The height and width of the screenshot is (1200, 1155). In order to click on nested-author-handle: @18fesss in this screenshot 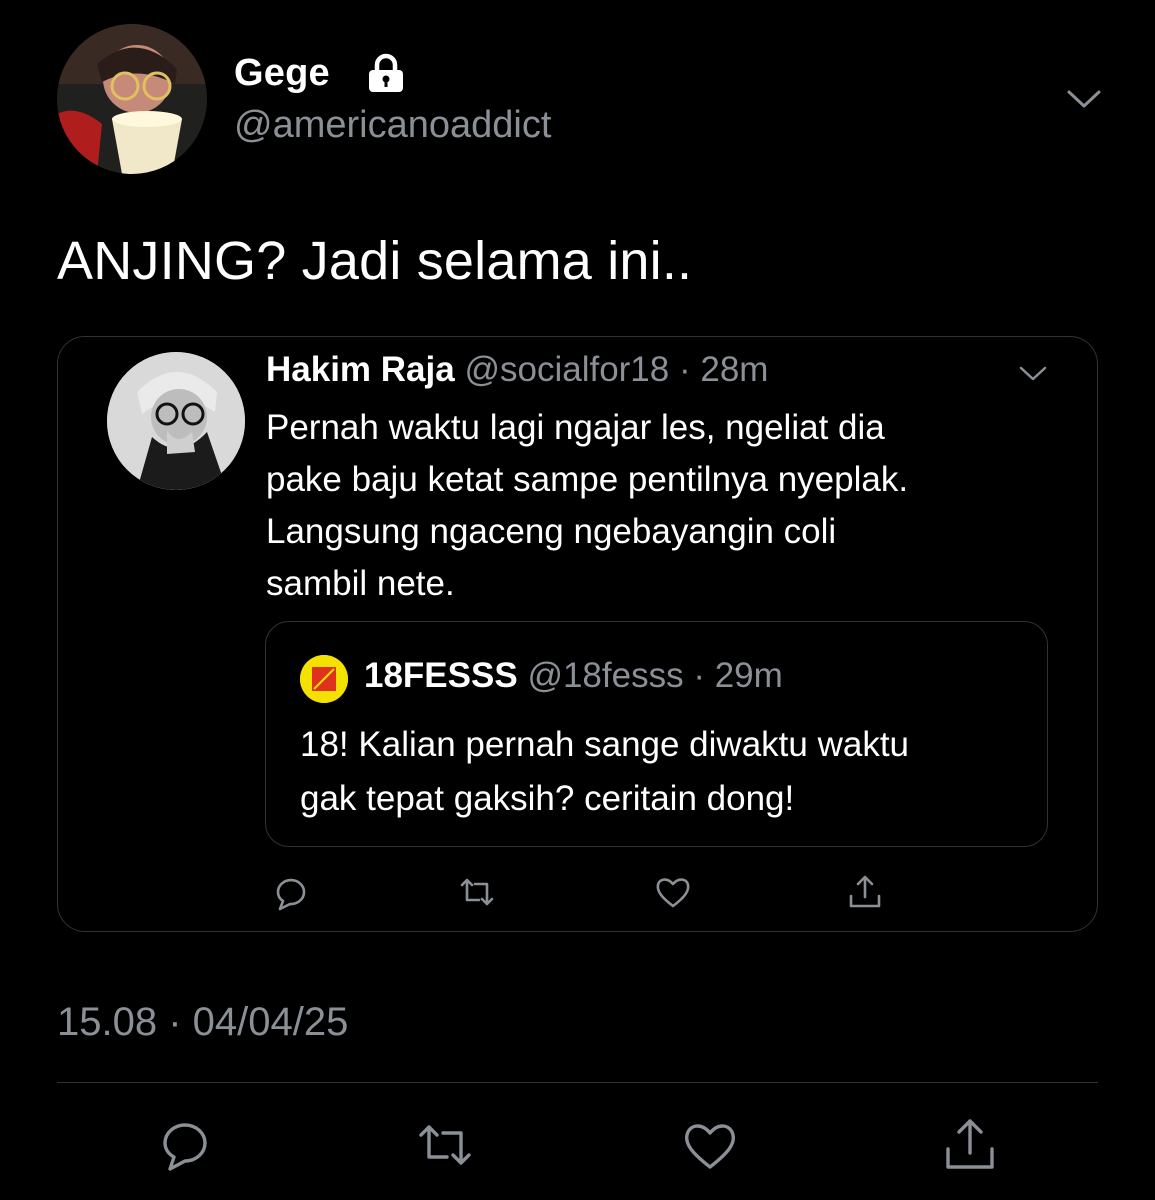, I will do `click(605, 675)`.